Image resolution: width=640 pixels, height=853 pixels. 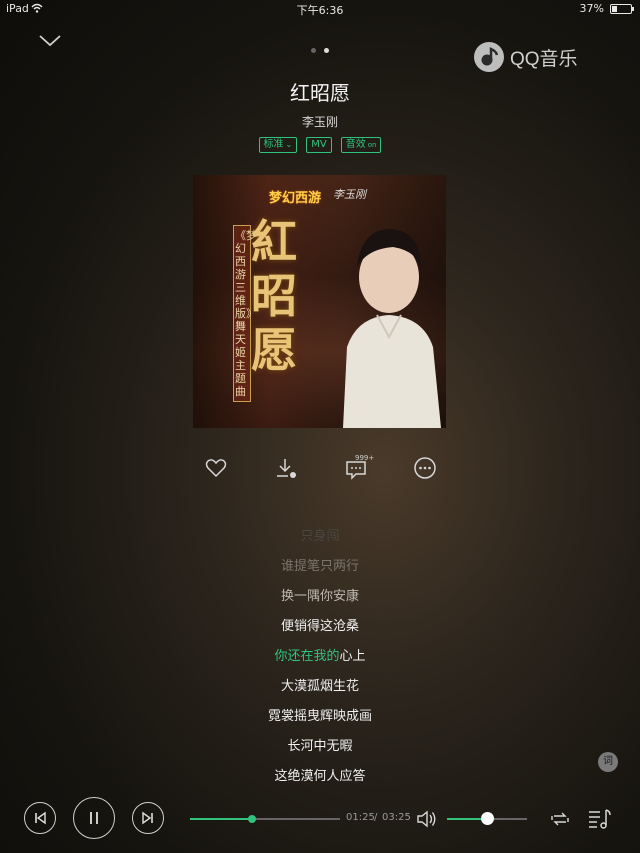 What do you see at coordinates (560, 819) in the screenshot?
I see `repeat-mode-icon` at bounding box center [560, 819].